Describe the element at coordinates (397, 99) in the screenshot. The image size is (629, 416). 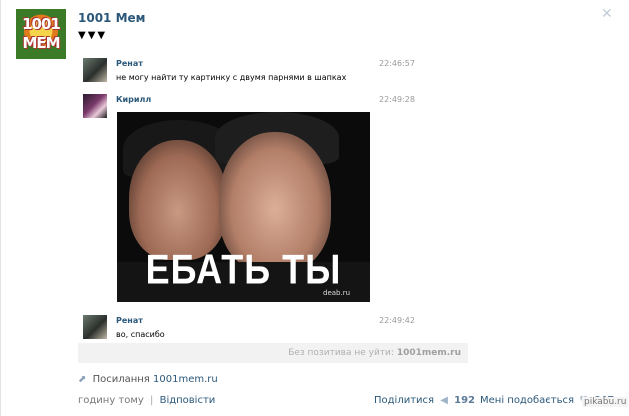
I see `message-time: 22:49:28` at that location.